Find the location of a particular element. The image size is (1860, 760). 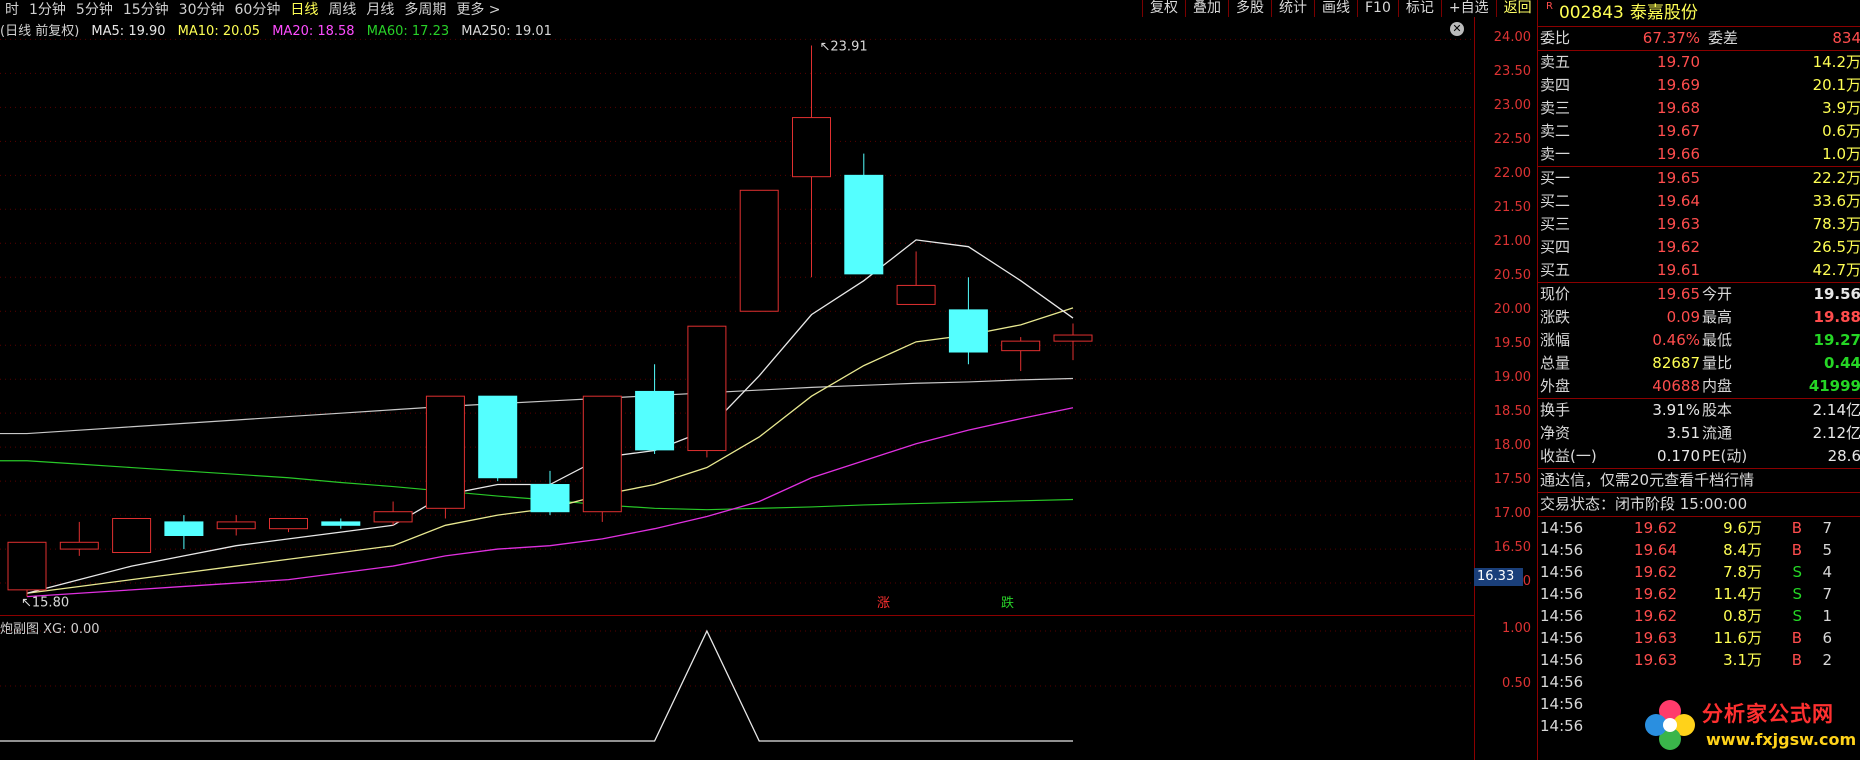

book-label: 买一 is located at coordinates (1555, 178).